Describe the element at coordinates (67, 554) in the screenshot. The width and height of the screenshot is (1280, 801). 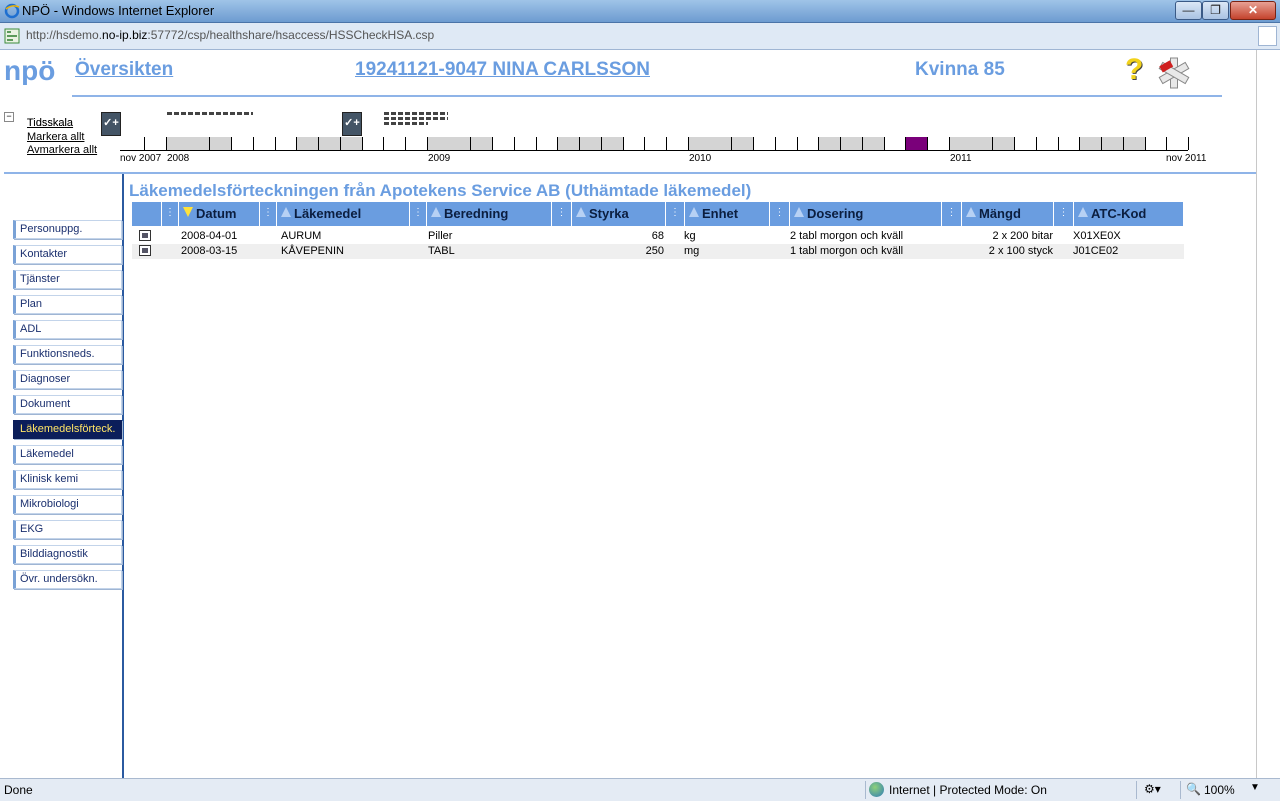
I see `sidebar-item: Bilddiagnostik` at that location.